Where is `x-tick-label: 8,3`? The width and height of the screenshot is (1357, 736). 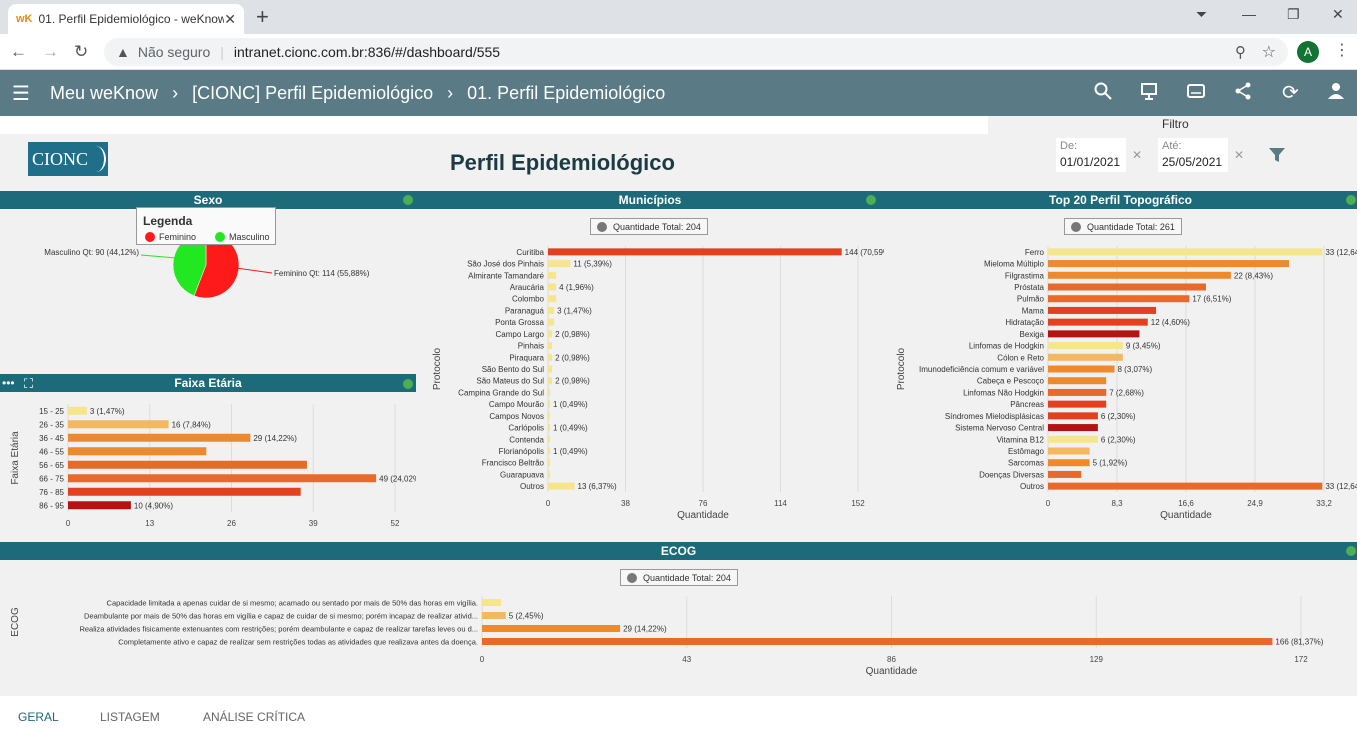
x-tick-label: 8,3 is located at coordinates (1117, 503).